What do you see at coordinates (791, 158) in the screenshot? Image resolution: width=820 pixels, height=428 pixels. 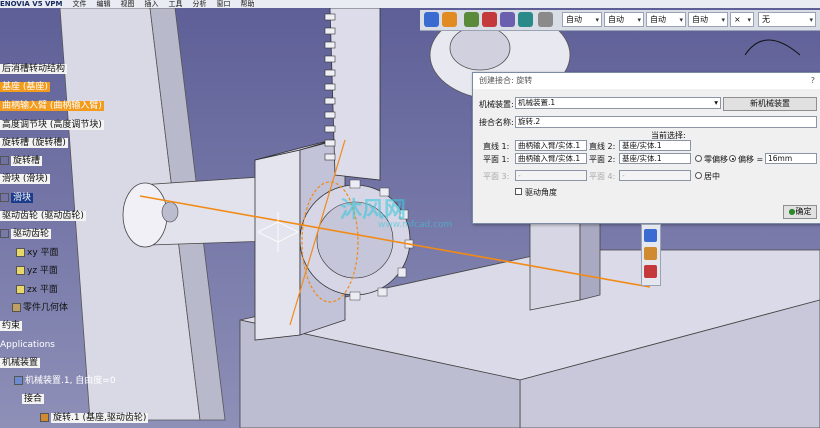 I see `offset-input: 16mm` at bounding box center [791, 158].